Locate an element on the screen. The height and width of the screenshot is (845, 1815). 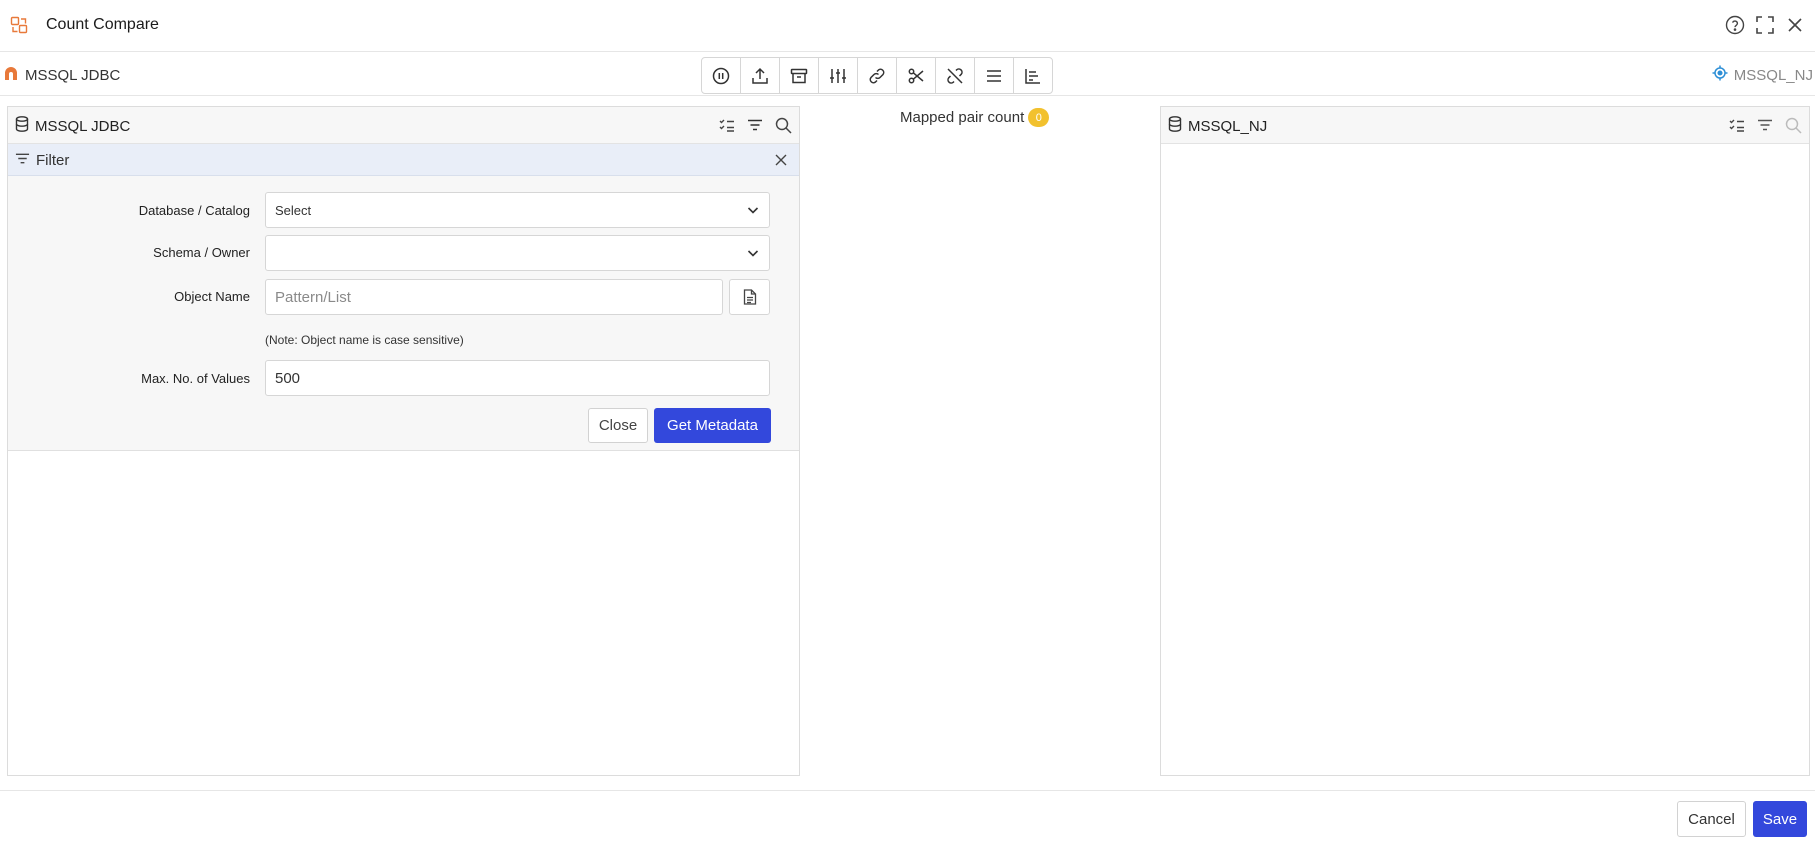
pause-button is located at coordinates (721, 75).